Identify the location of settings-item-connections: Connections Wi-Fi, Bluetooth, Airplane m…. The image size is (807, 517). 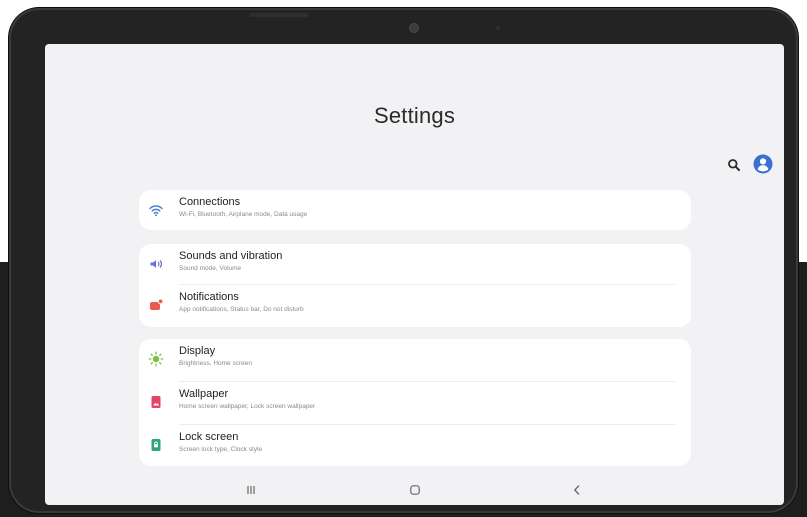
(415, 211).